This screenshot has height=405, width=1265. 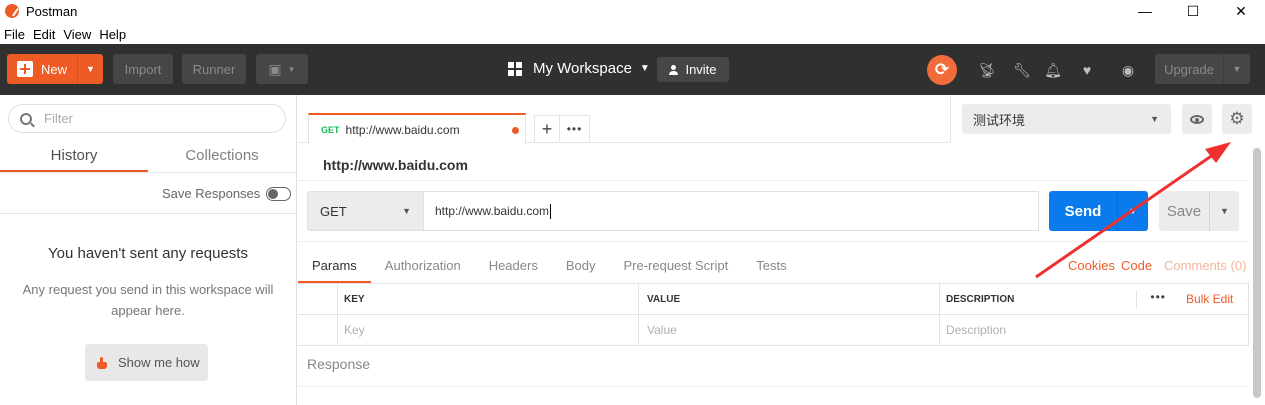 I want to click on description-input: Description, so click(x=1094, y=330).